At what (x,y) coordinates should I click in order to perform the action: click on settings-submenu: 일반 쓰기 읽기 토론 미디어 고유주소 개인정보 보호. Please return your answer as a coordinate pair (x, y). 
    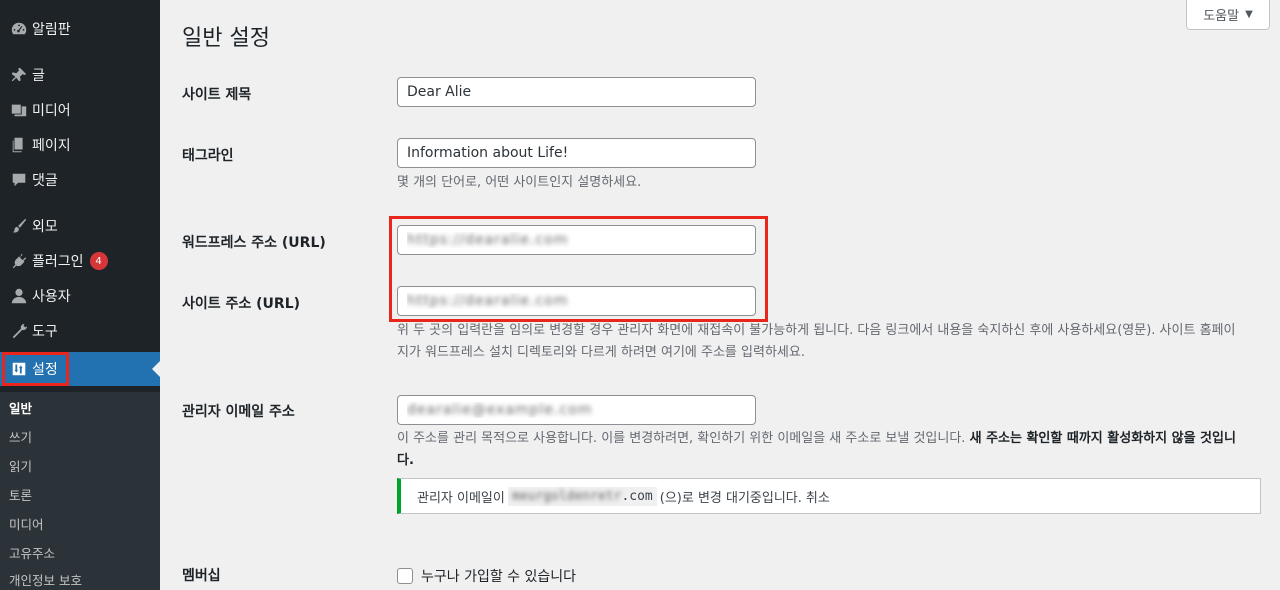
    Looking at the image, I should click on (80, 491).